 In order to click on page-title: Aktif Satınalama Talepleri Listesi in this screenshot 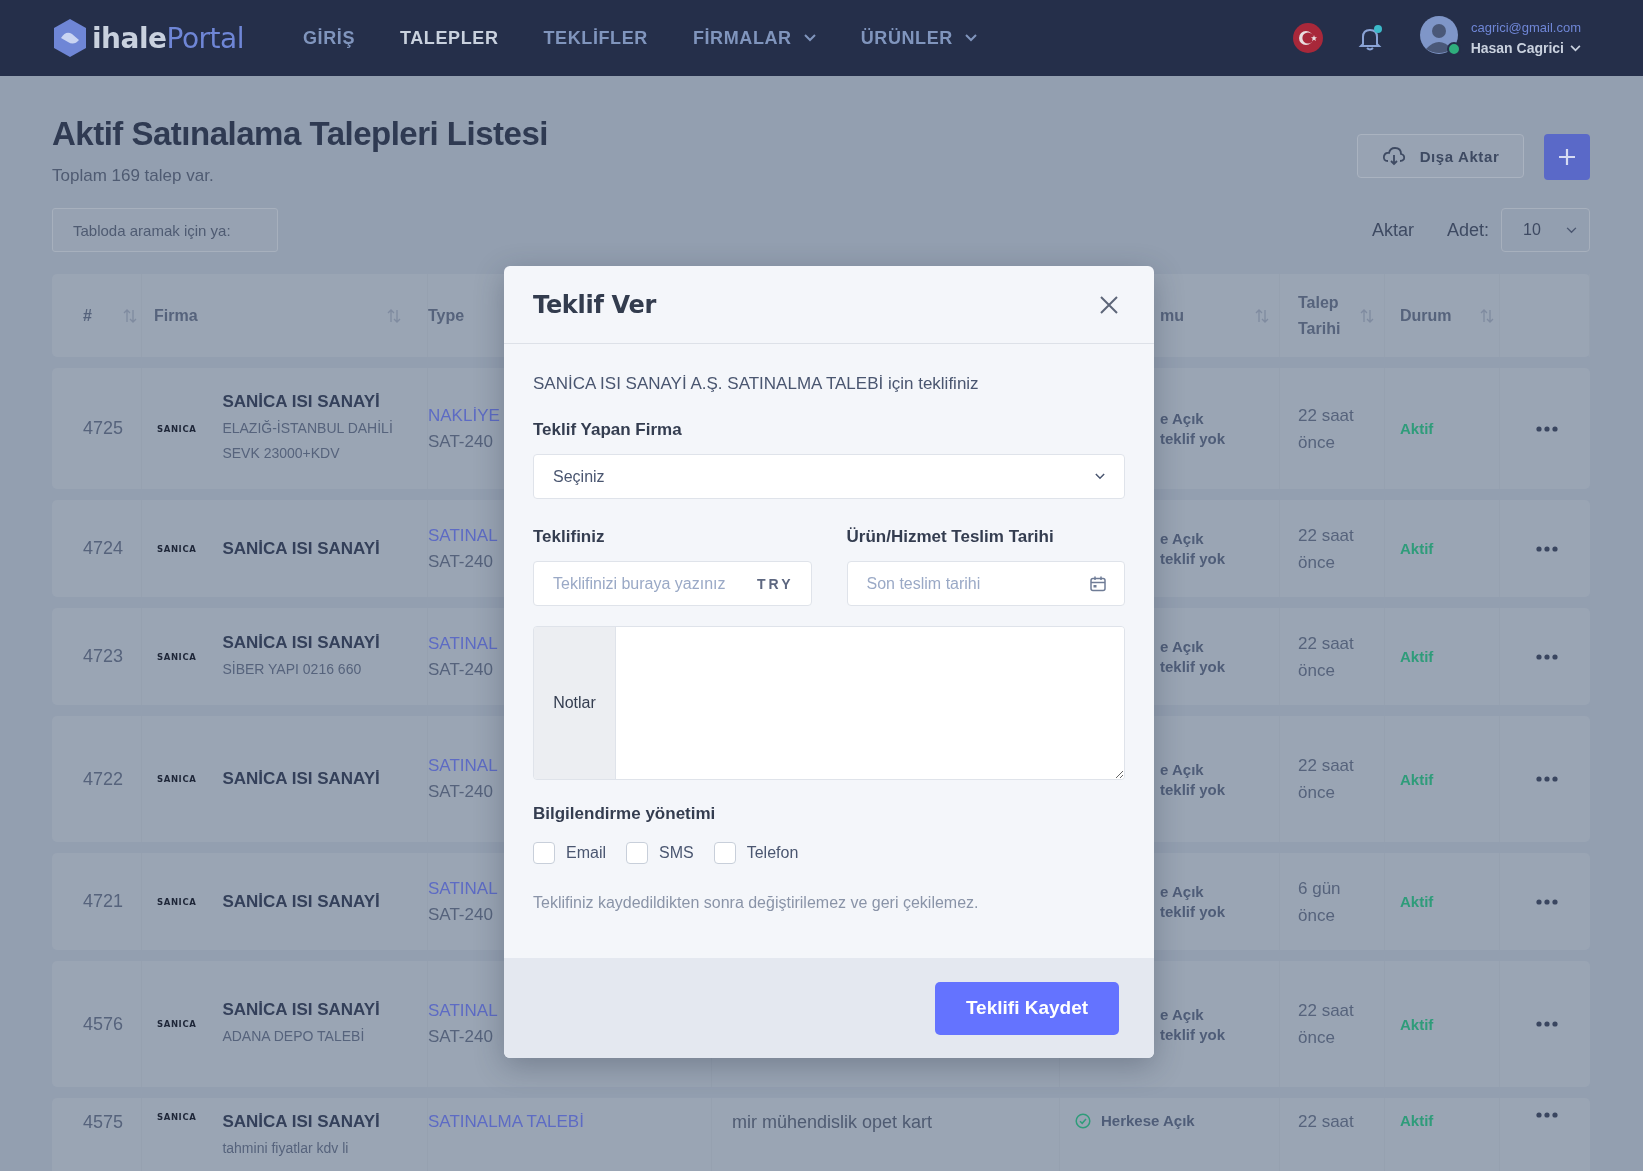, I will do `click(300, 134)`.